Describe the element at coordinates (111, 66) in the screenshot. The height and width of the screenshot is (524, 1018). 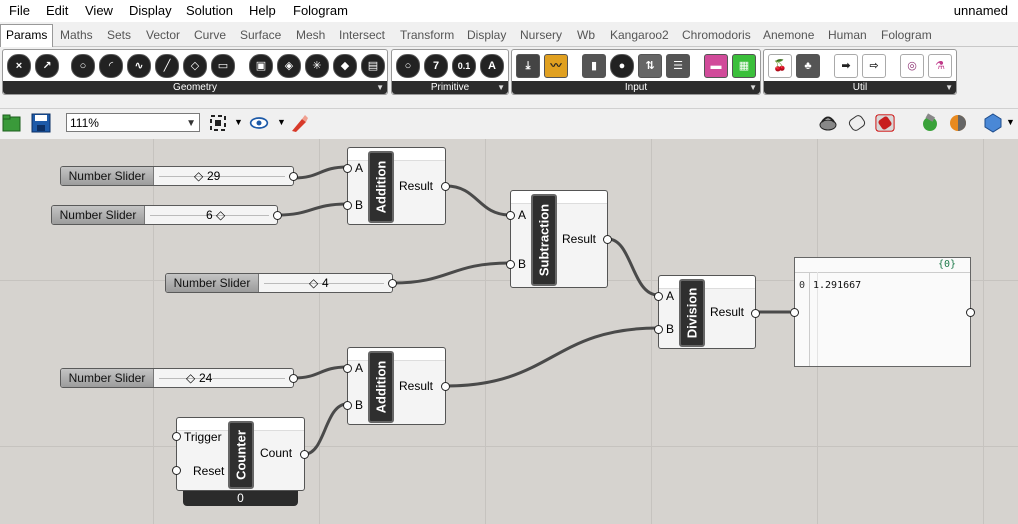
I see `arc-param-icon: ◜` at that location.